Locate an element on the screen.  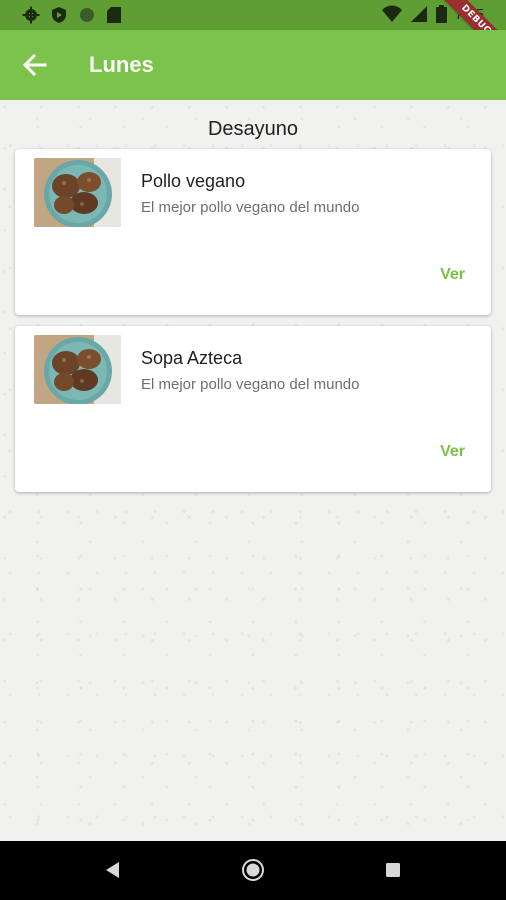
battery-icon is located at coordinates (441, 14).